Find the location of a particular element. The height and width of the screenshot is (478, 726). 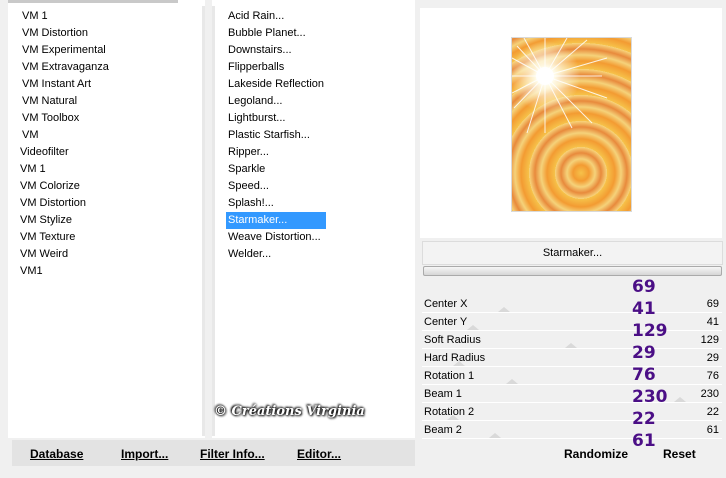

category-item: VM is located at coordinates (64, 135).